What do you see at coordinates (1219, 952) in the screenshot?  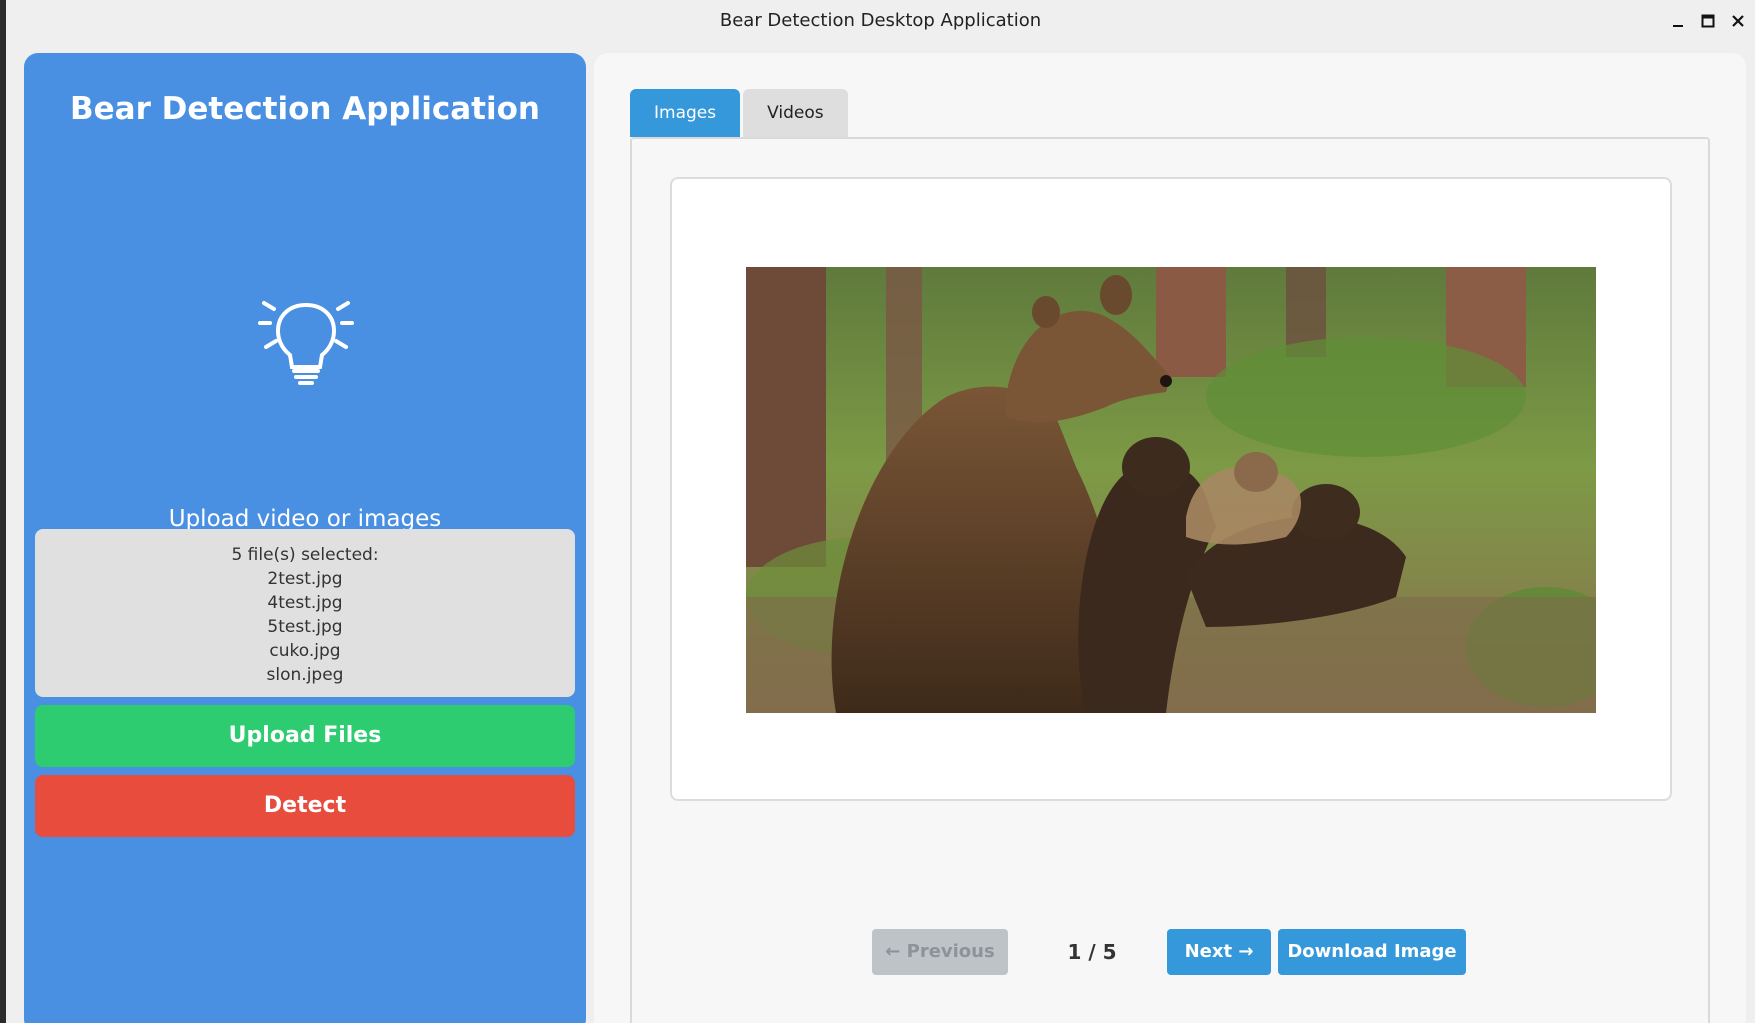 I see `next-button: Next →` at bounding box center [1219, 952].